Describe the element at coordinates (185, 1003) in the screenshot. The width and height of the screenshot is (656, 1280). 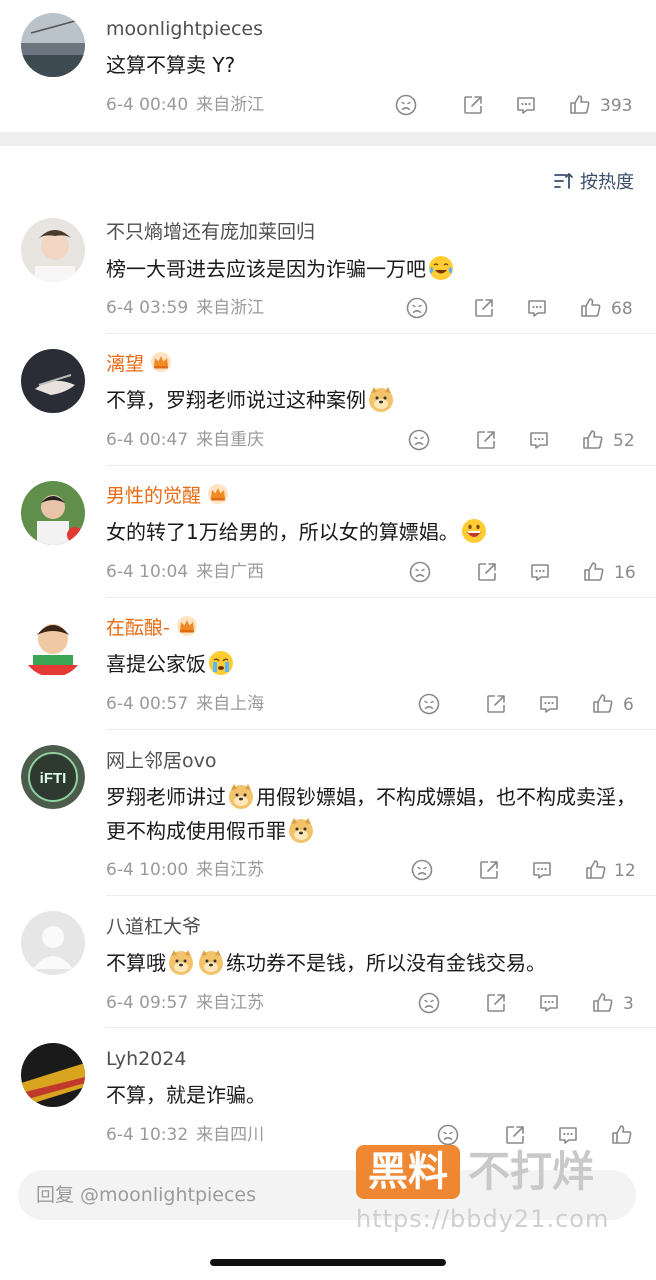
I see `comment-meta: 6-4 09:57 来自江苏` at that location.